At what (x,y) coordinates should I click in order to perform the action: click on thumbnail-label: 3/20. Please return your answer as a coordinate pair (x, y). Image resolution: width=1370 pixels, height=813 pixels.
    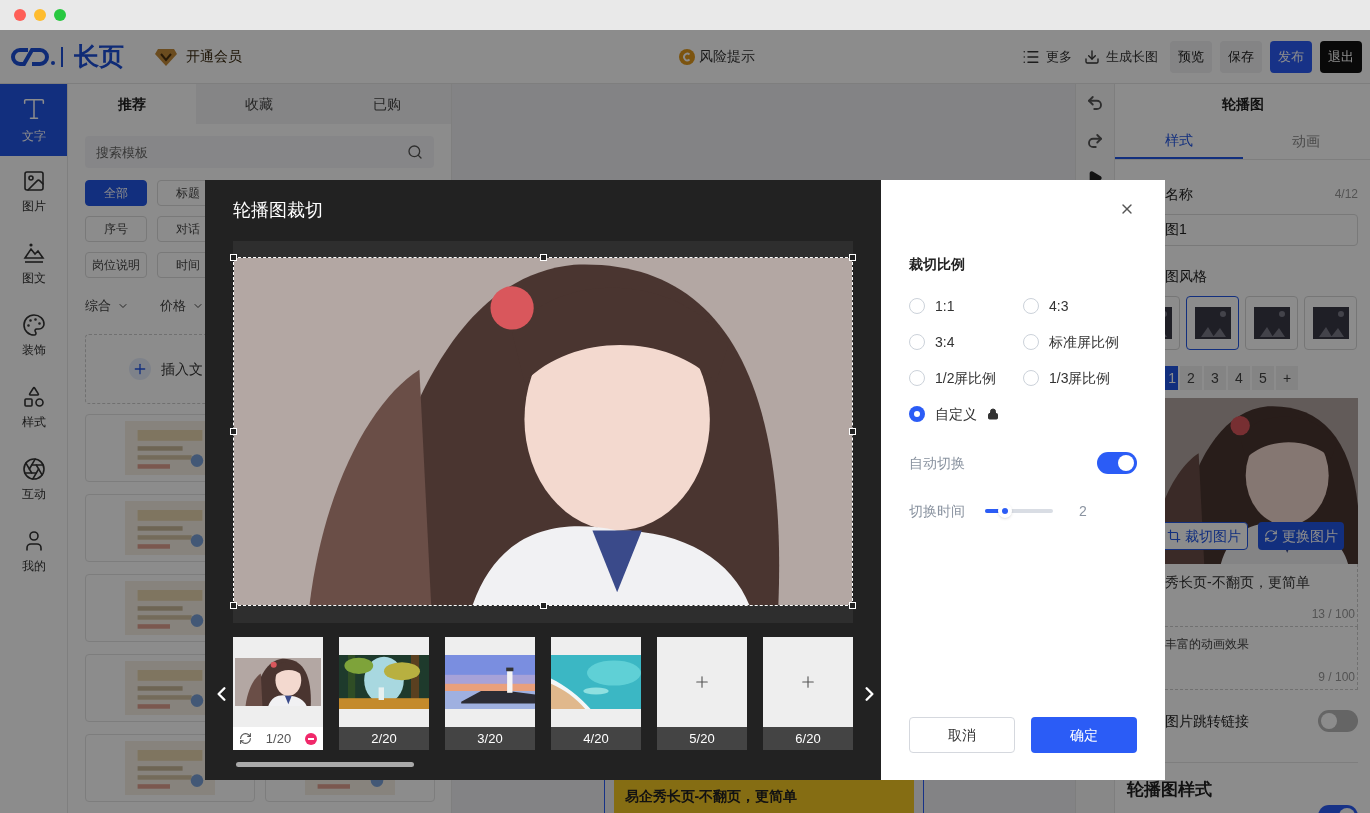
    Looking at the image, I should click on (490, 738).